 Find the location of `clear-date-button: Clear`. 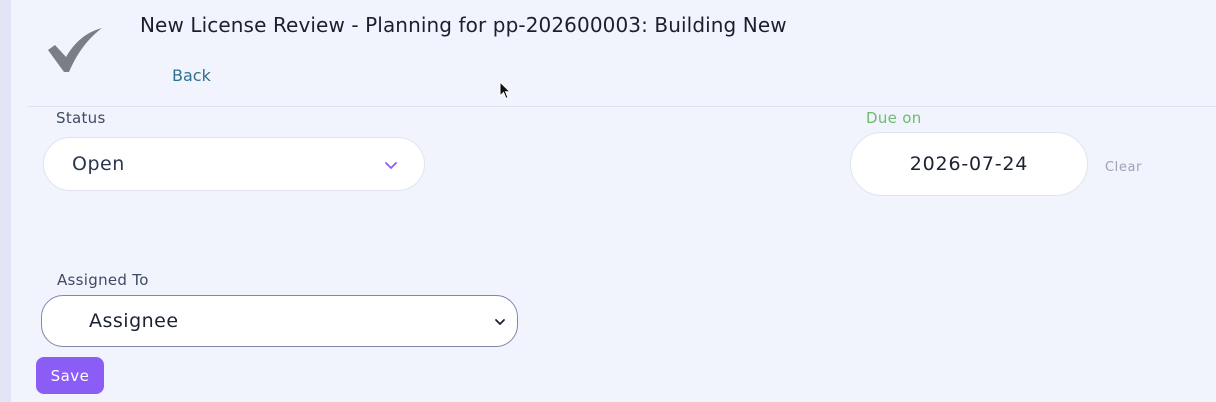

clear-date-button: Clear is located at coordinates (1123, 167).